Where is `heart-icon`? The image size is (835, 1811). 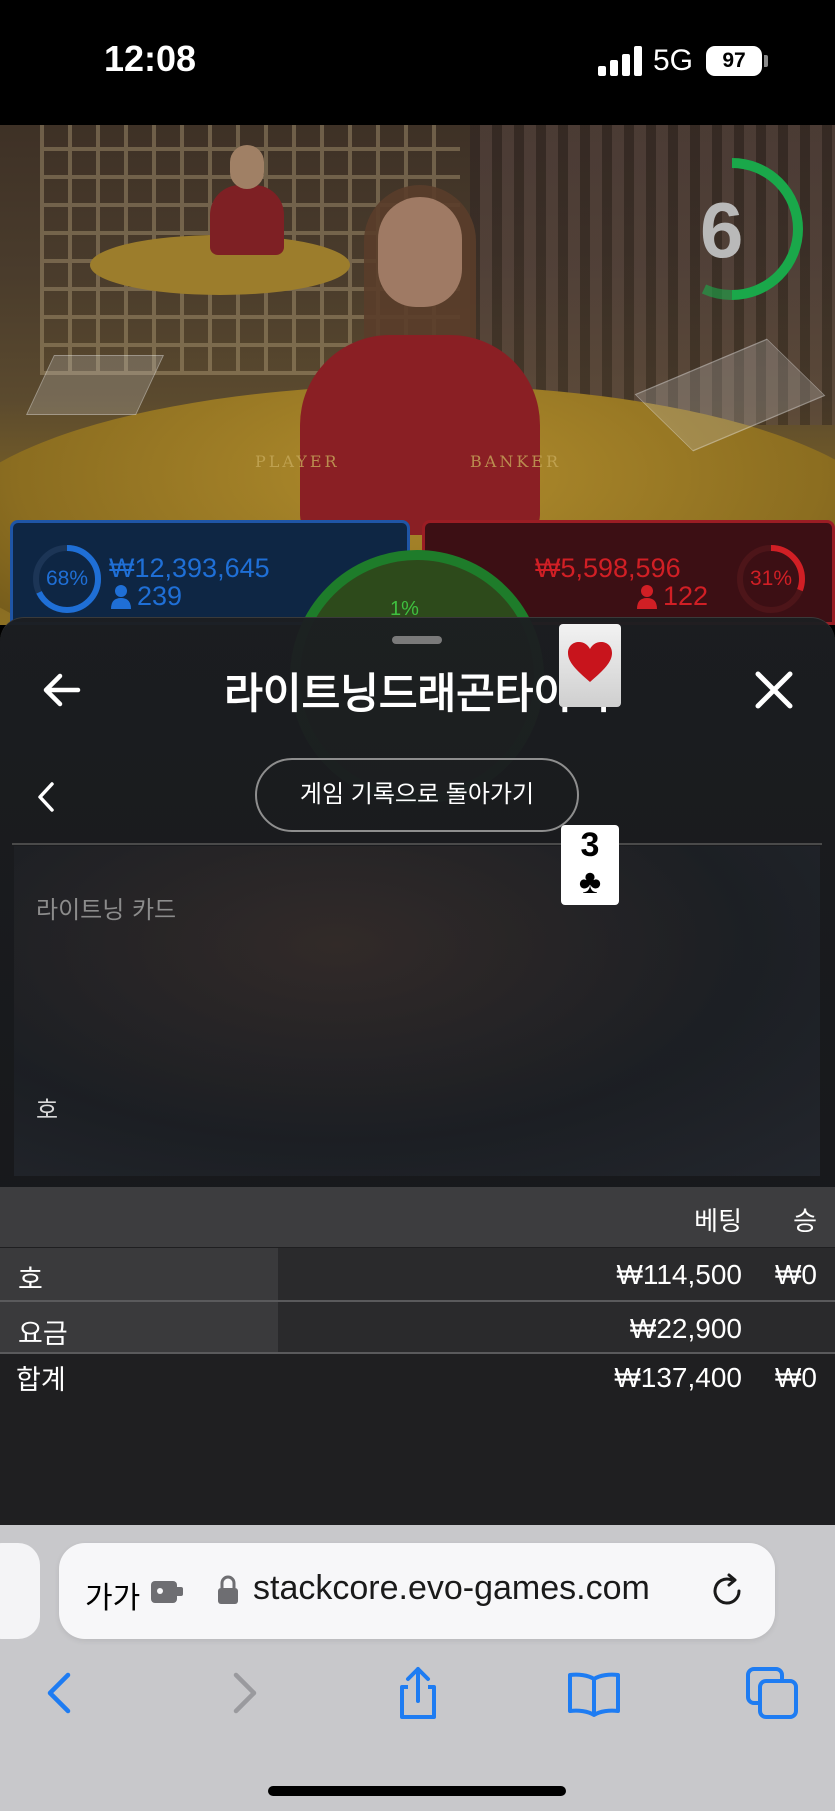 heart-icon is located at coordinates (590, 662).